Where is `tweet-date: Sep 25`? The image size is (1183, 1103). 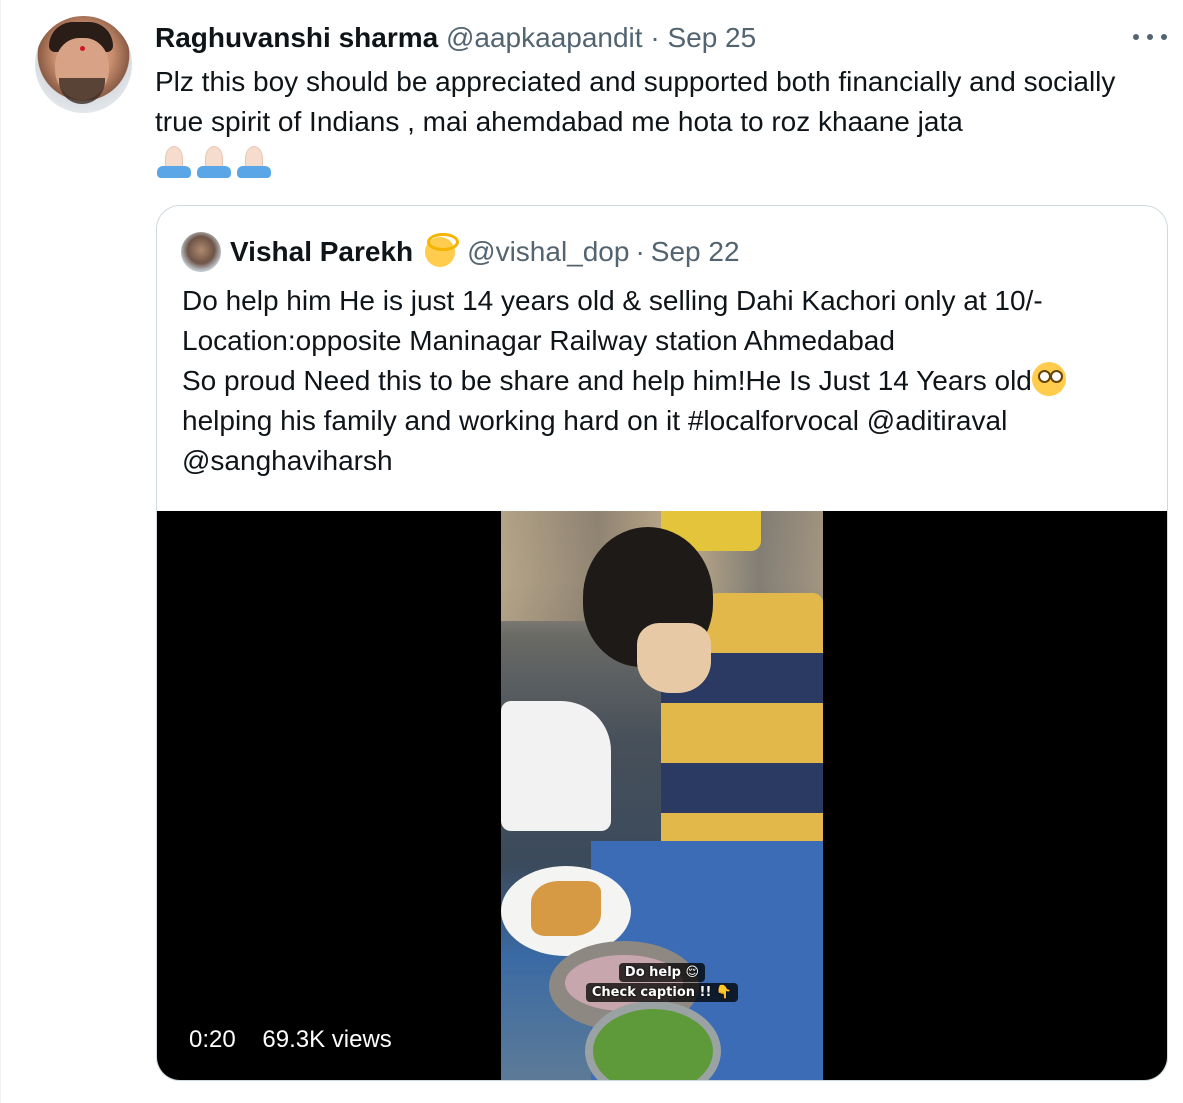
tweet-date: Sep 25 is located at coordinates (711, 37).